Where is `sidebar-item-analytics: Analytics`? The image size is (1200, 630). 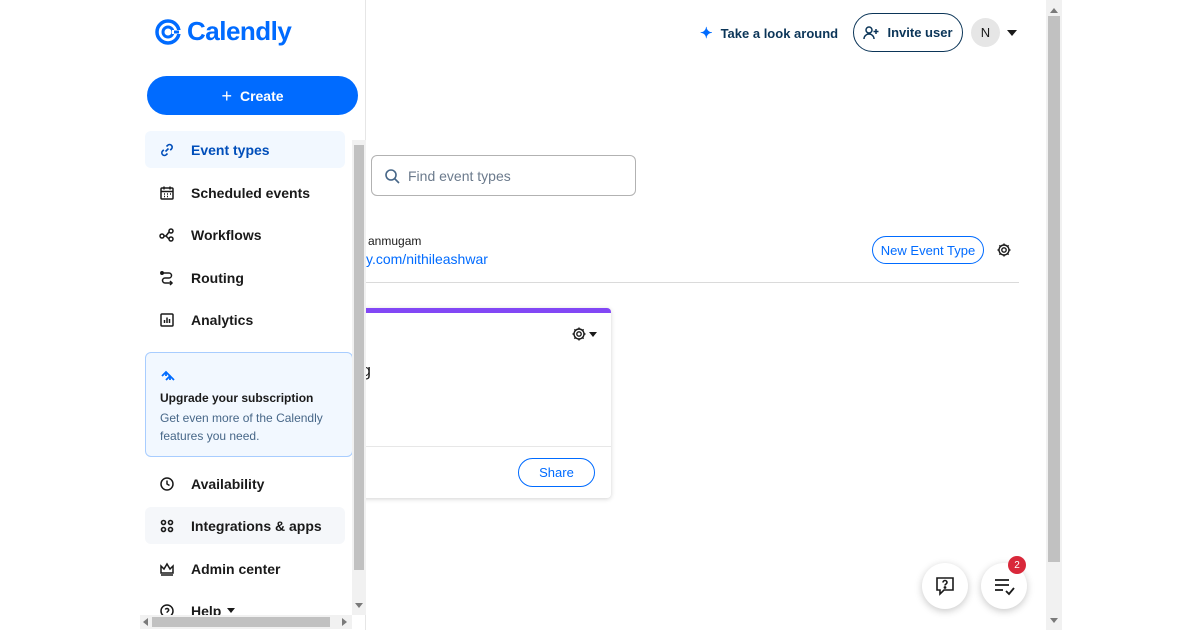 sidebar-item-analytics: Analytics is located at coordinates (245, 319).